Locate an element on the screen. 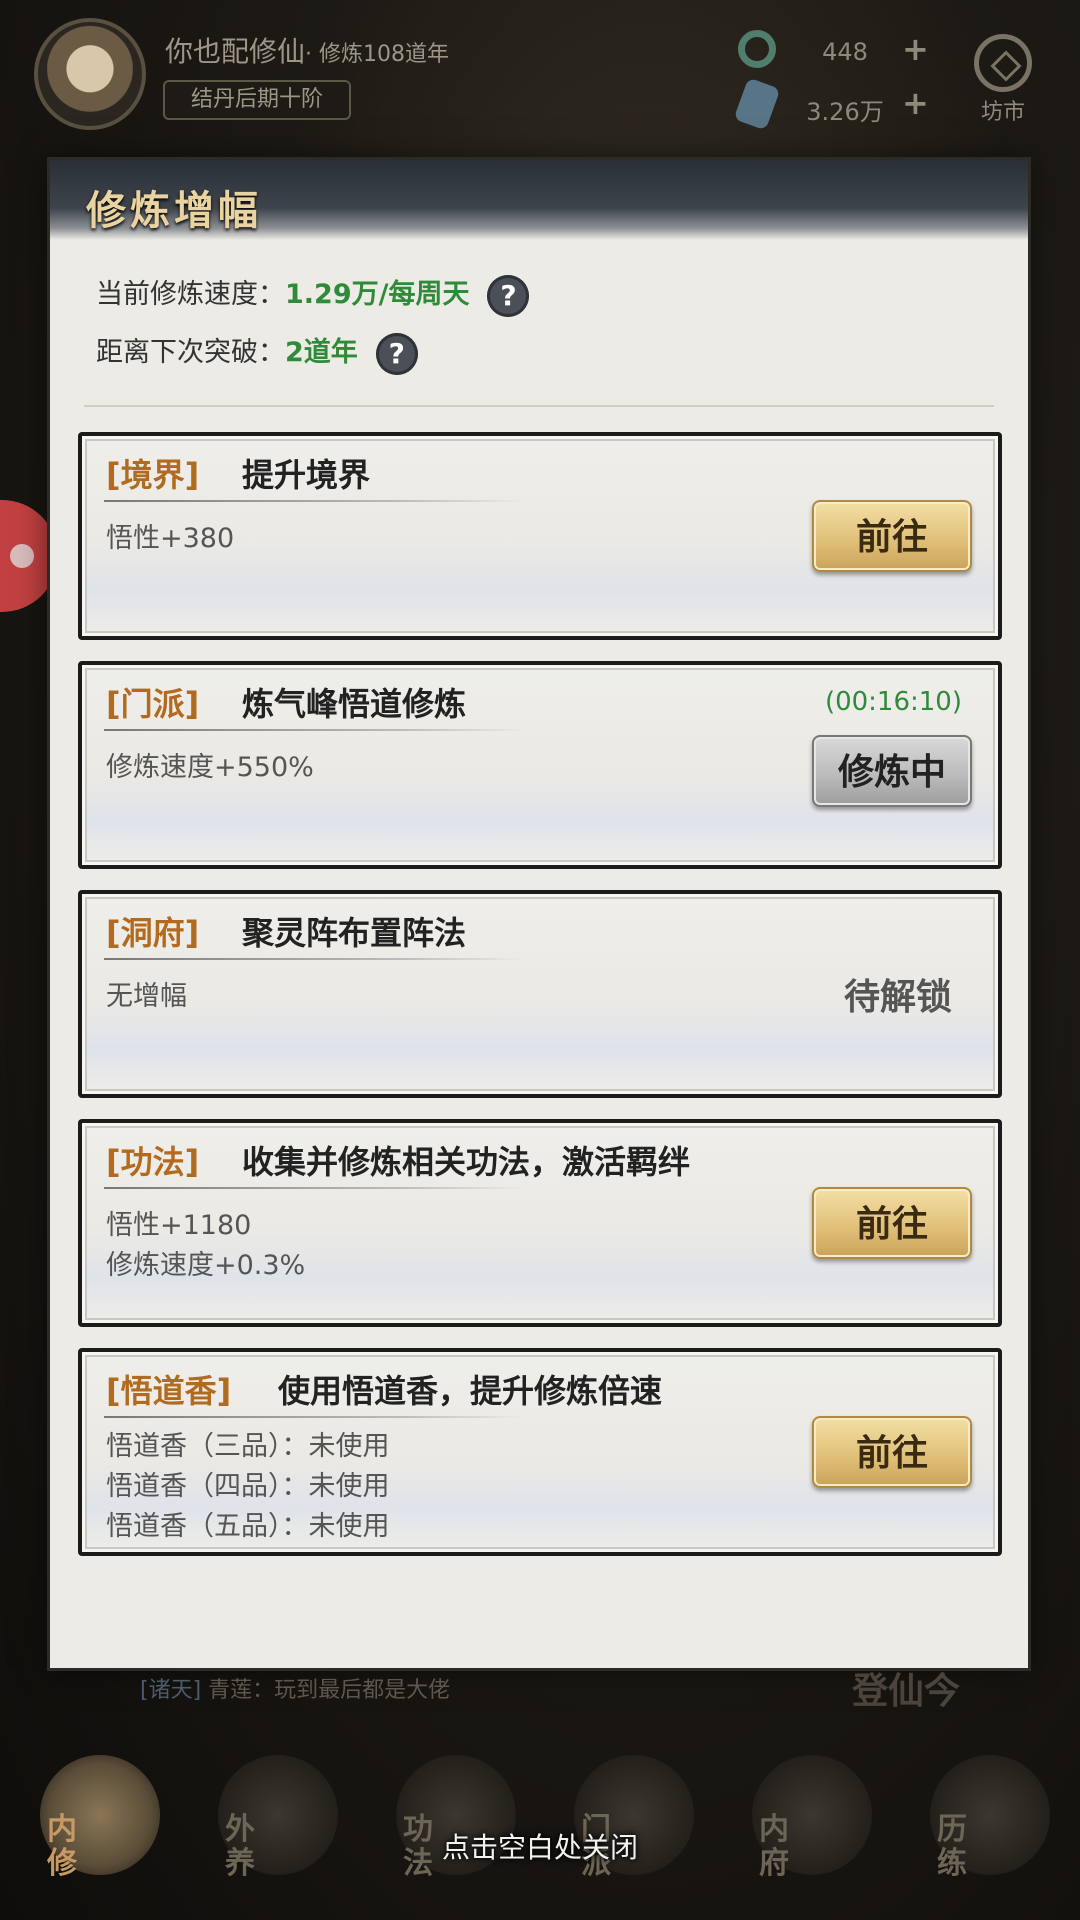  world-chat-line: [诸天] 青莲：玩到最后都是大佬 is located at coordinates (295, 1688).